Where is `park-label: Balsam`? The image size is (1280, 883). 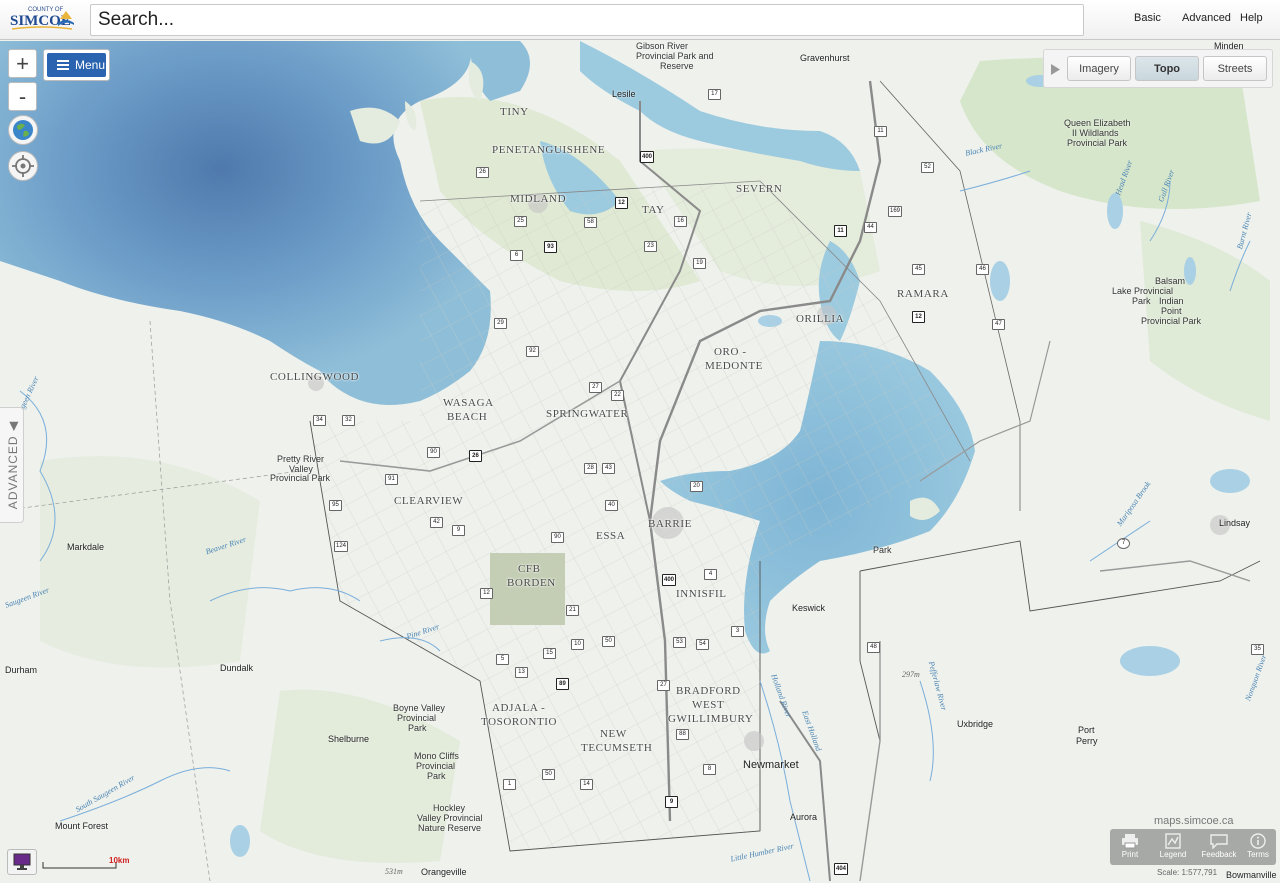 park-label: Balsam is located at coordinates (1170, 281).